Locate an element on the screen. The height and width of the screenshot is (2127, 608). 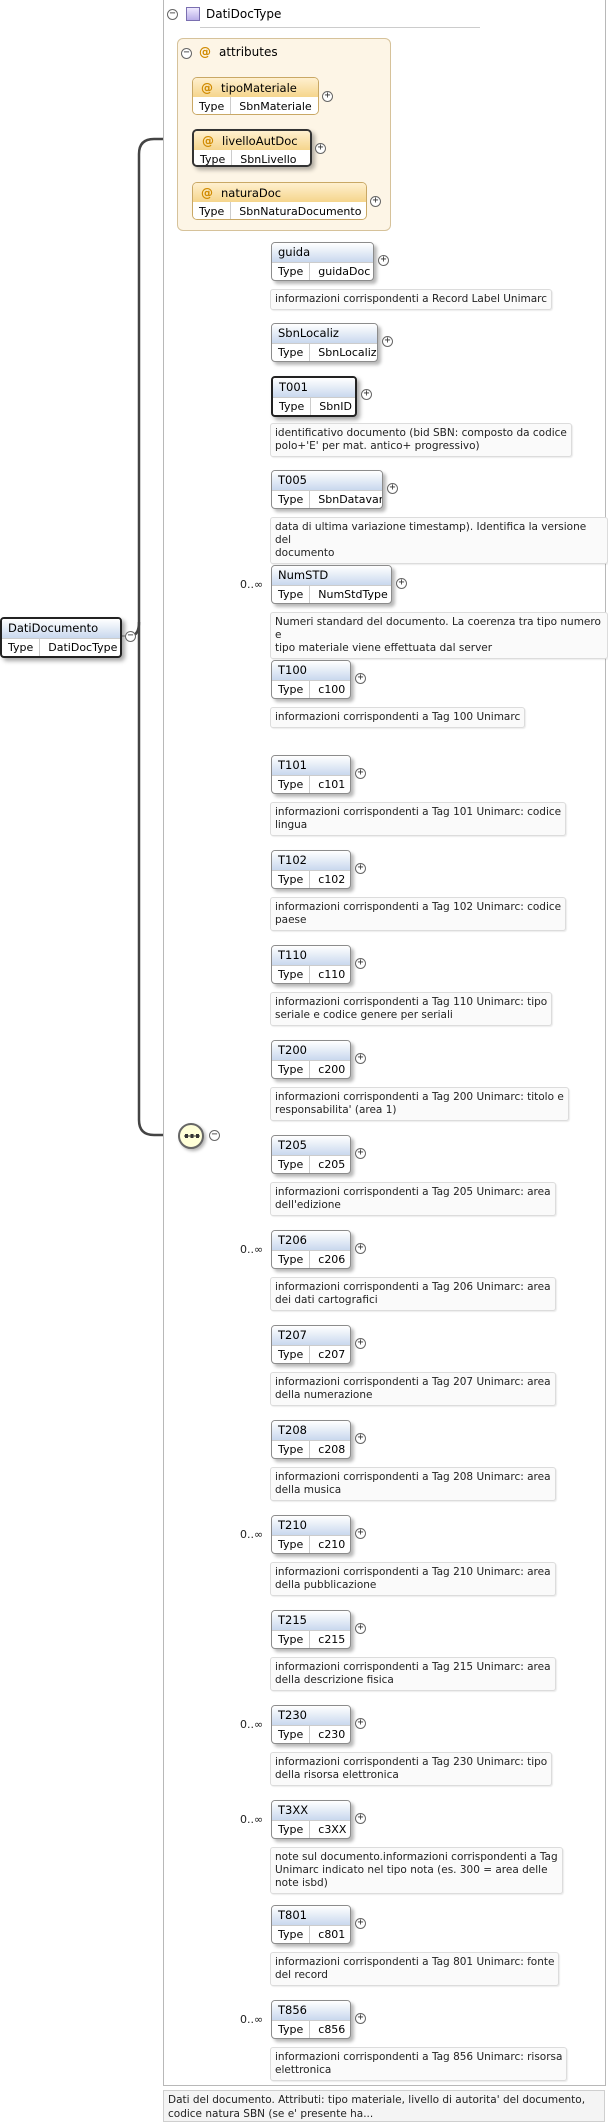
element-t200: T200 Type c200 is located at coordinates (311, 1059).